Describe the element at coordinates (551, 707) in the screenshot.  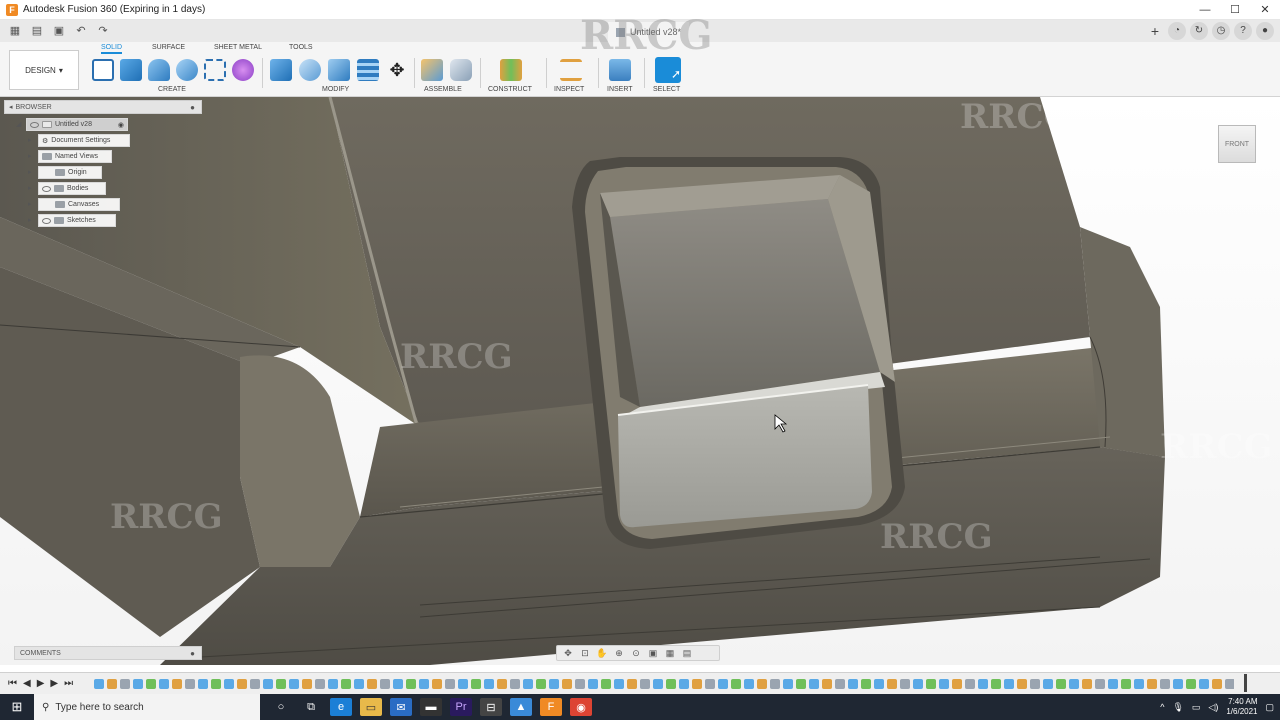
I see `fusion-taskbar-icon: F` at that location.